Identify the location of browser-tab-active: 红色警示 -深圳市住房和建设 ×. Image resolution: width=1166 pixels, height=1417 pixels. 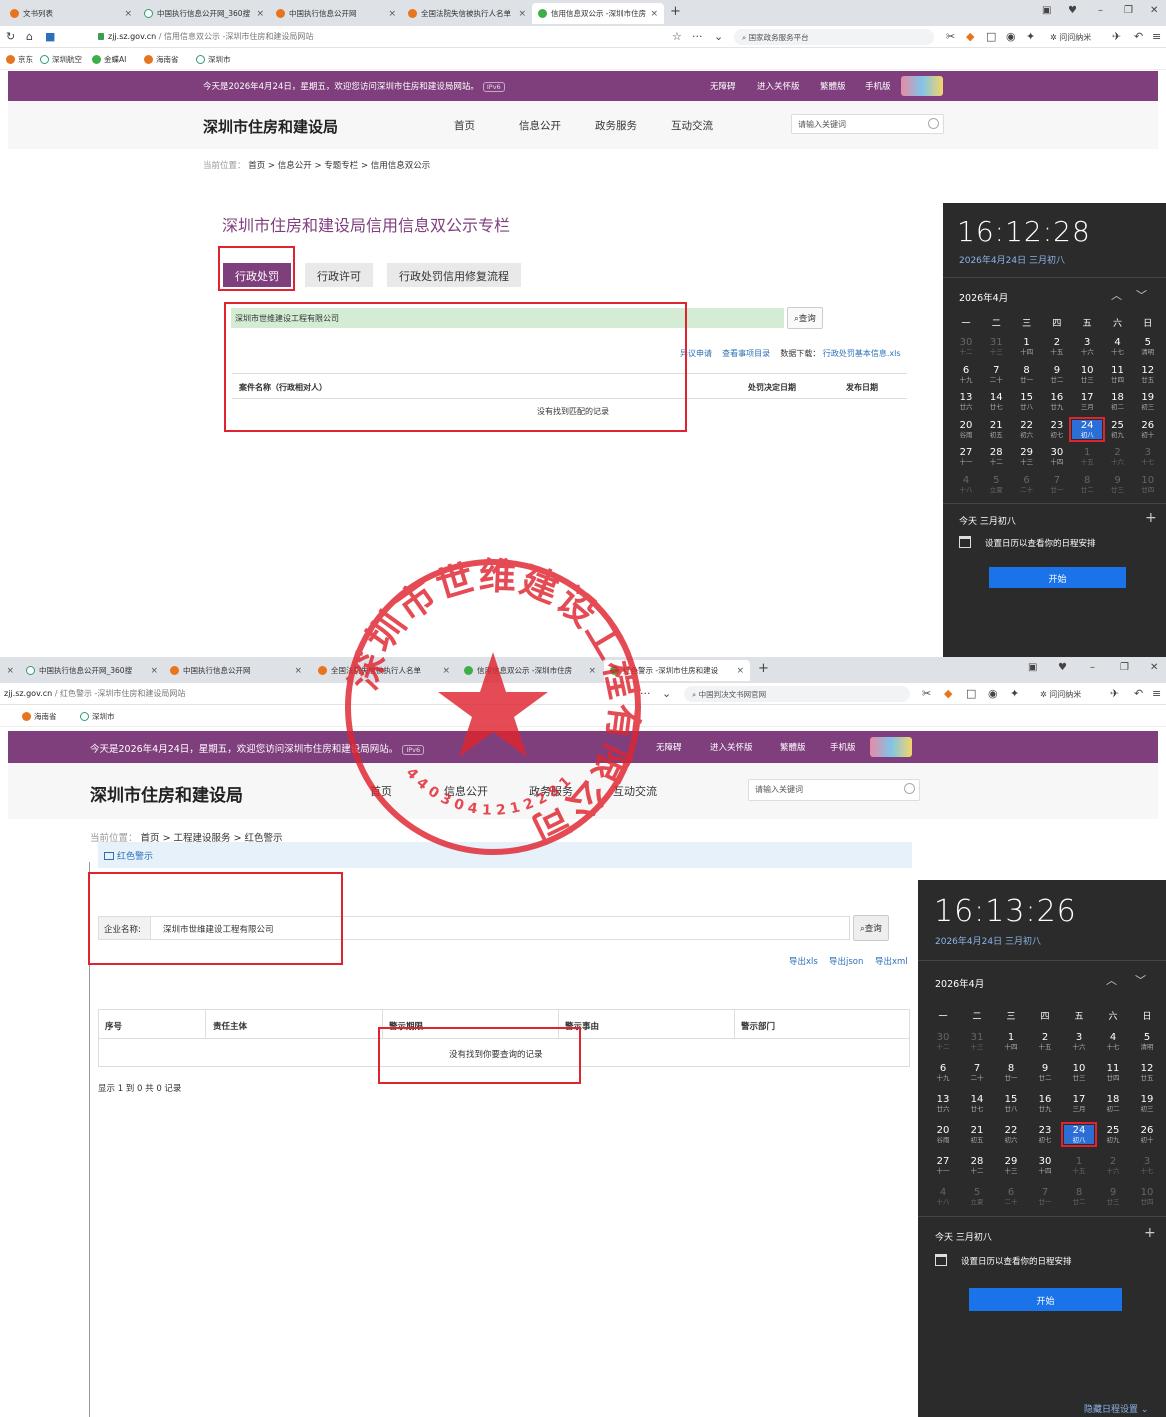
(677, 670).